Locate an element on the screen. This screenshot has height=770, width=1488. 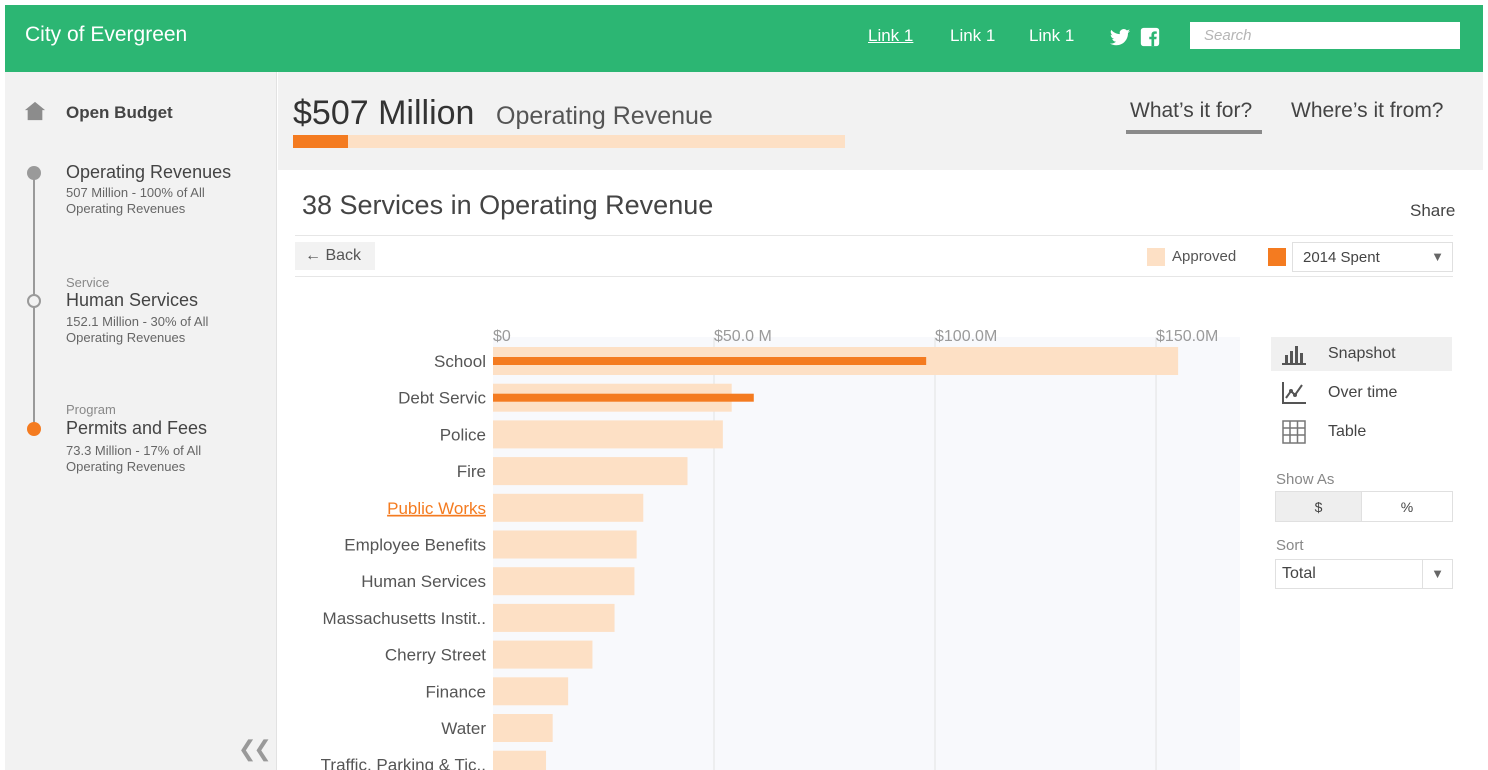
timeline-dot-human-services is located at coordinates (34, 301).